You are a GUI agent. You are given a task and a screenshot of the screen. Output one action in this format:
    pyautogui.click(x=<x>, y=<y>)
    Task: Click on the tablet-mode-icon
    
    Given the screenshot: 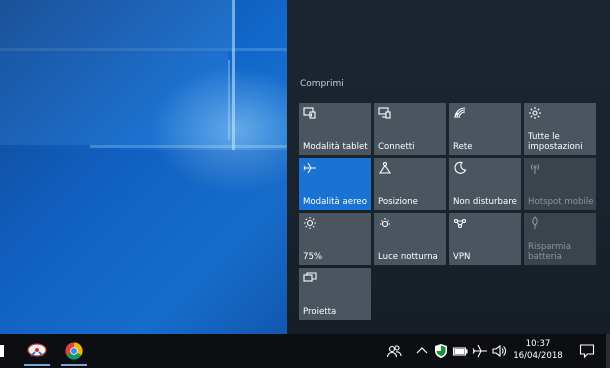 What is the action you would take?
    pyautogui.click(x=310, y=113)
    